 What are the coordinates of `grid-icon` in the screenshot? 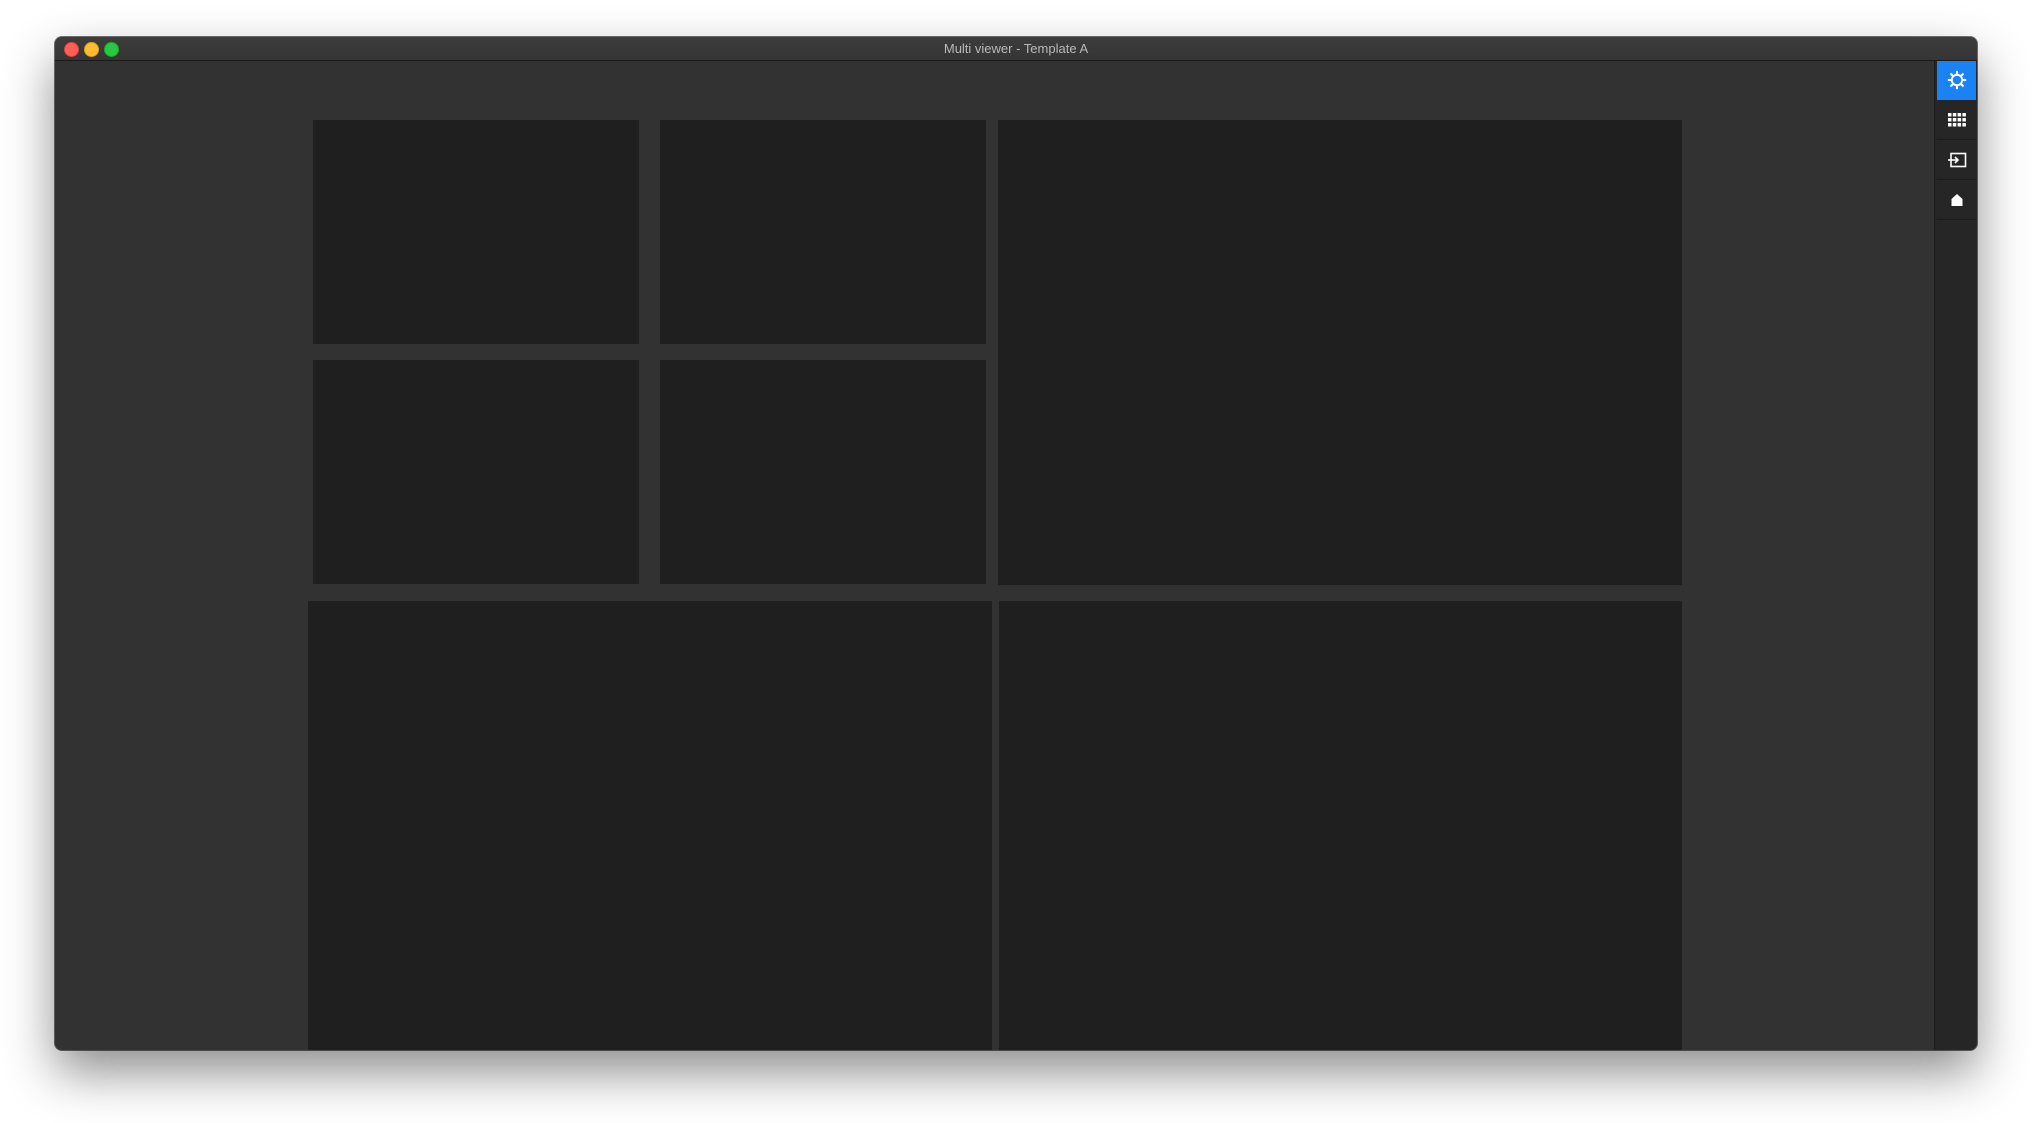 It's located at (1956, 120).